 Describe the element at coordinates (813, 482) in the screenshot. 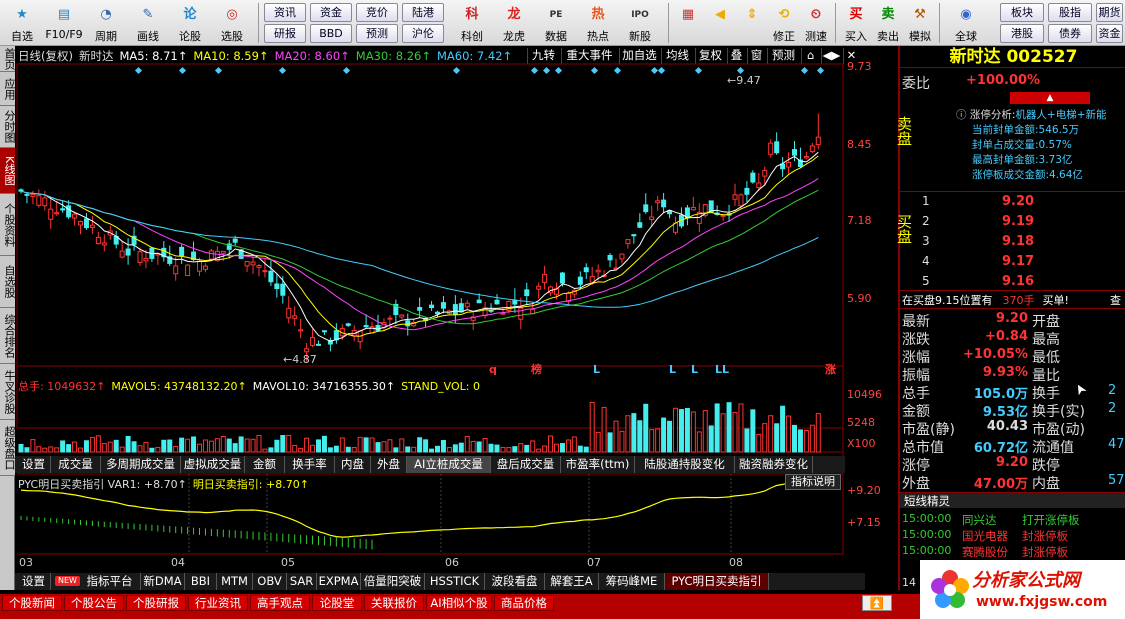

I see `indicator-help-button: 指标说明` at that location.